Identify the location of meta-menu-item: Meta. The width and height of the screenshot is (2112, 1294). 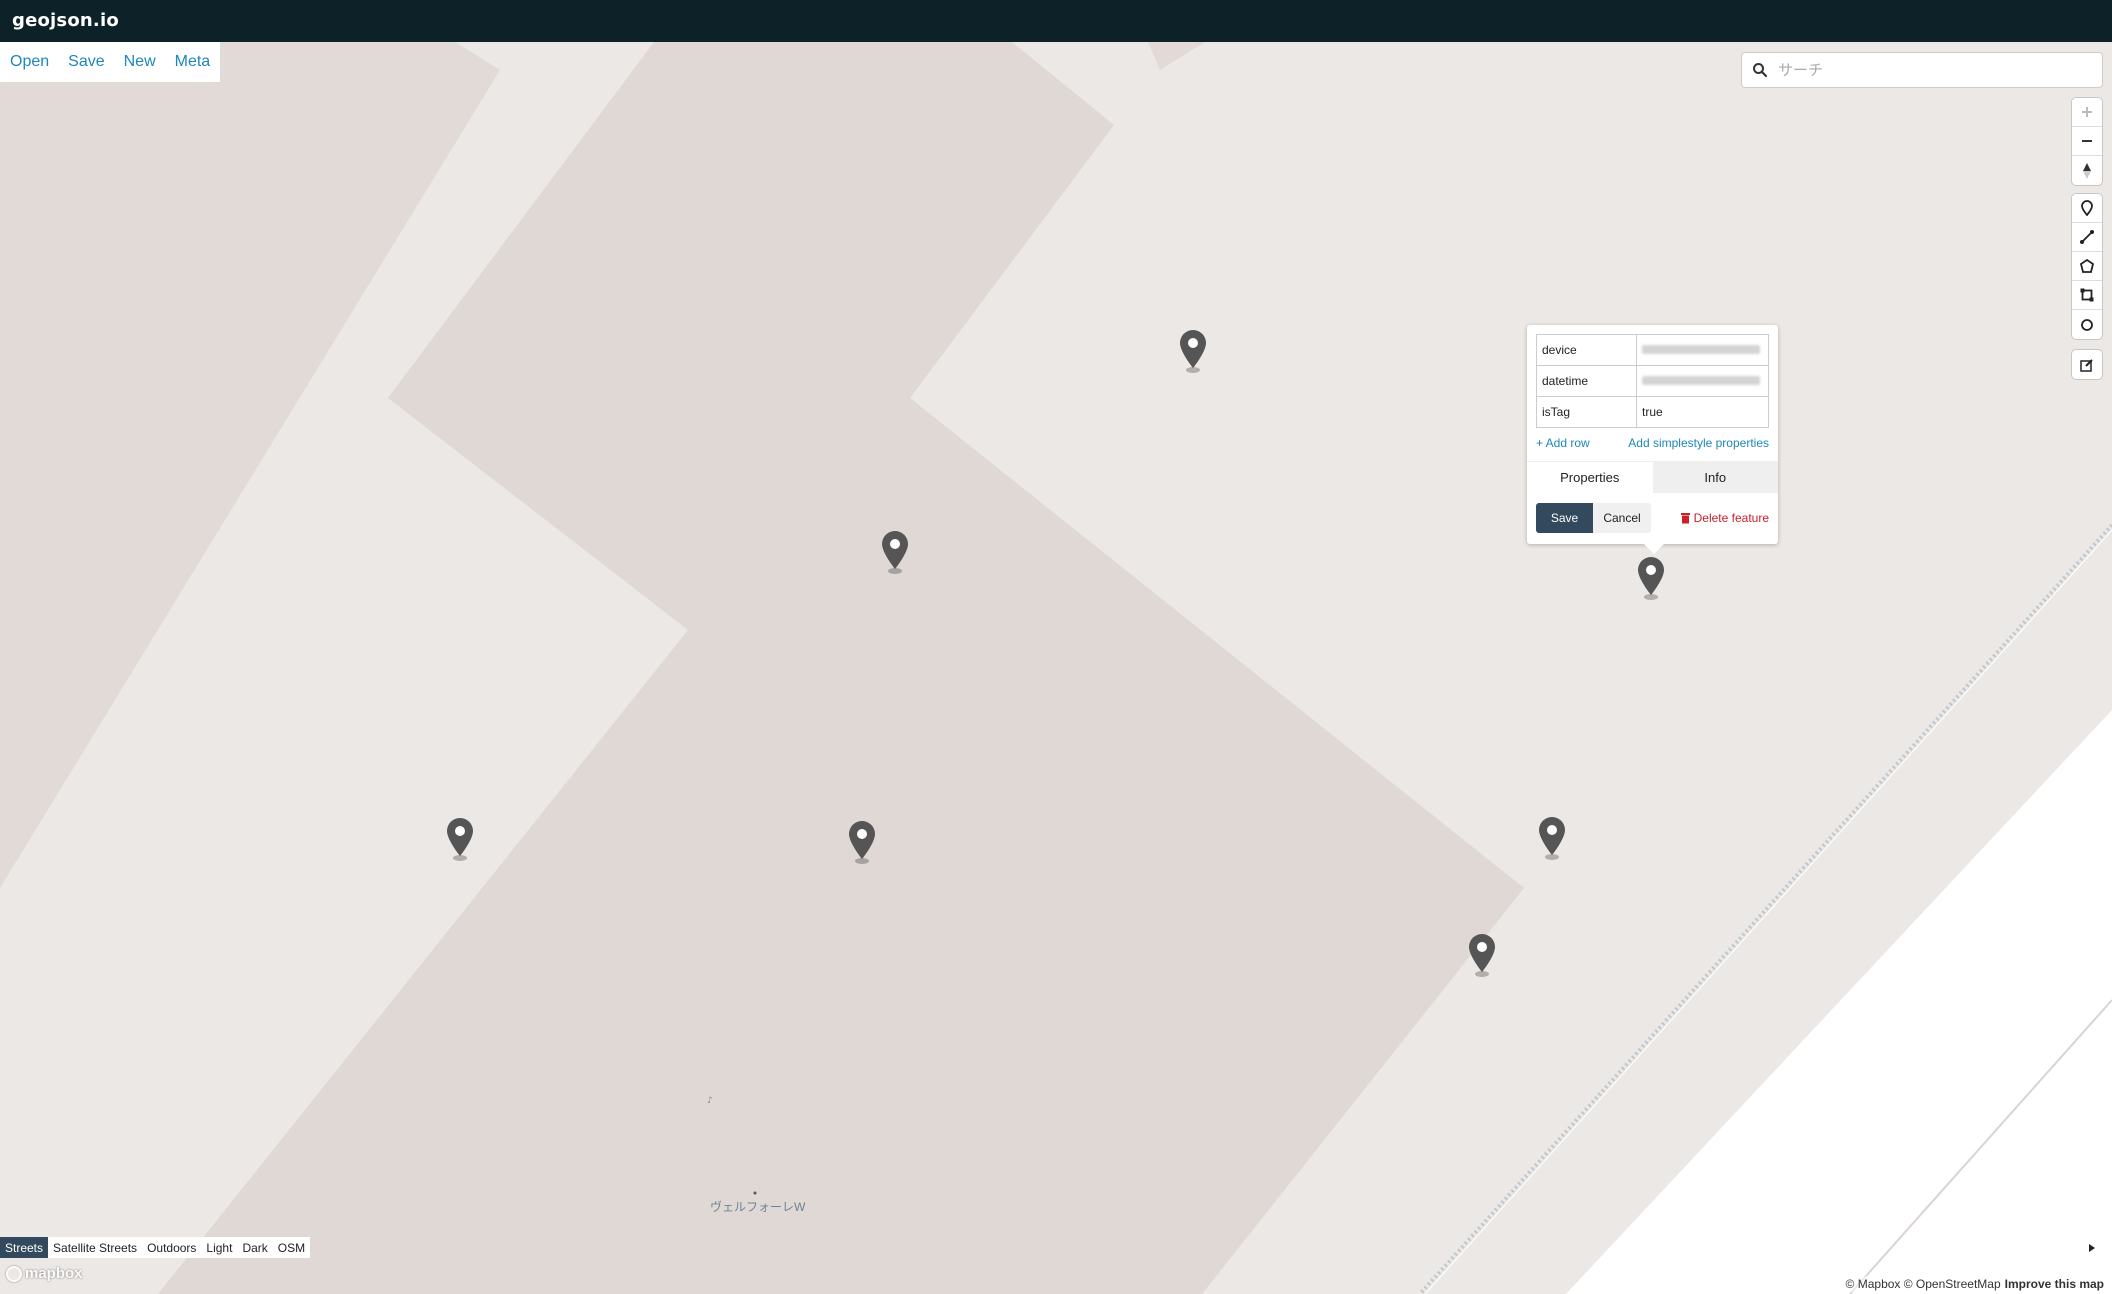
(193, 62).